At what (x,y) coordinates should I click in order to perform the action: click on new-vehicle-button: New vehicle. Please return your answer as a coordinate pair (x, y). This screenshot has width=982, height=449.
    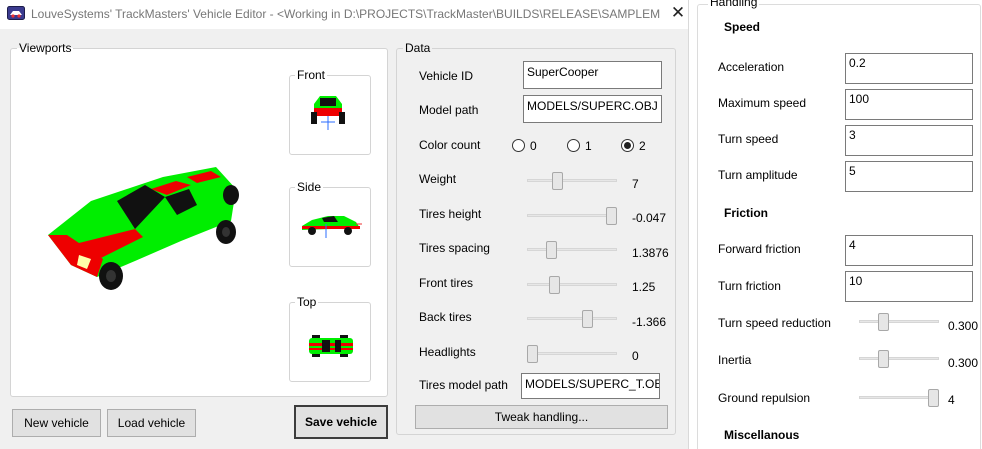
    Looking at the image, I should click on (56, 423).